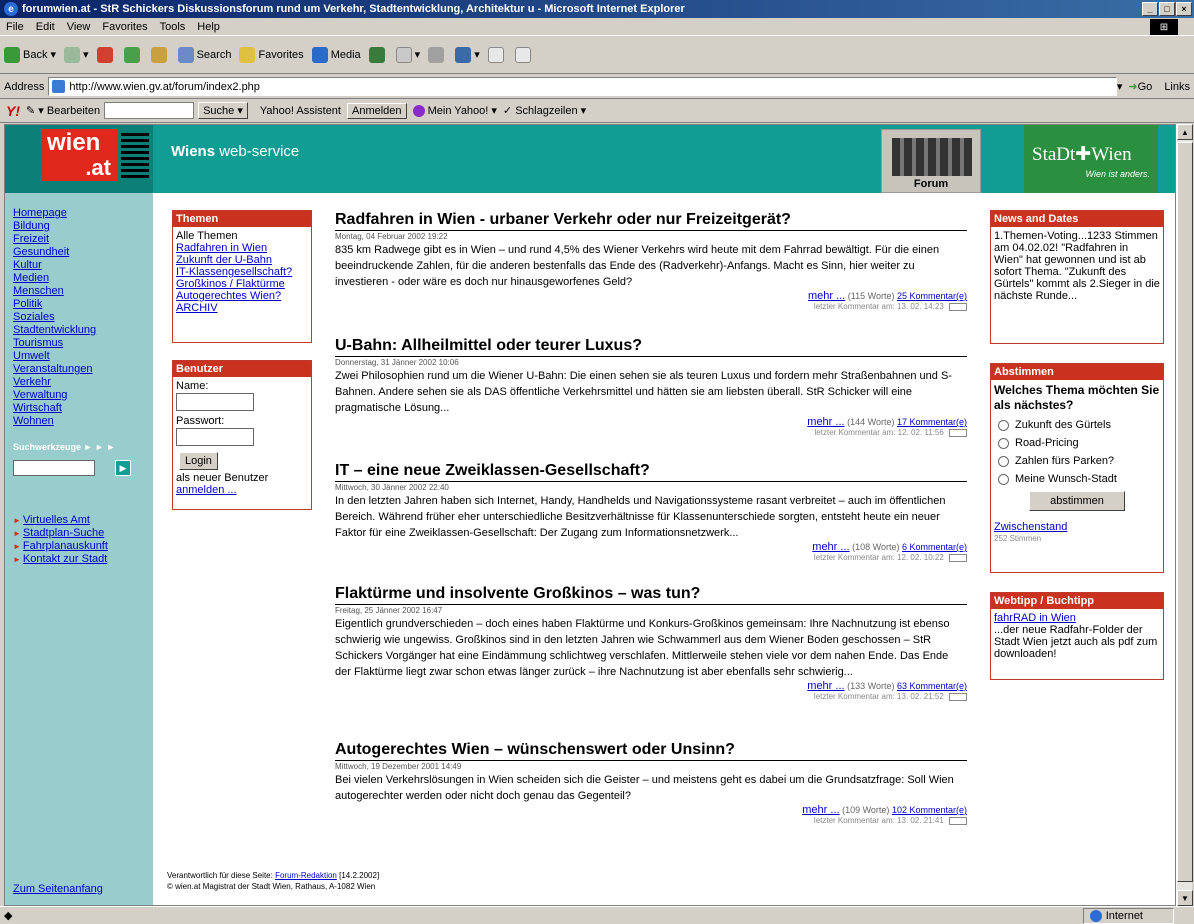 The image size is (1194, 924). What do you see at coordinates (198, 461) in the screenshot?
I see `login-button: Login` at bounding box center [198, 461].